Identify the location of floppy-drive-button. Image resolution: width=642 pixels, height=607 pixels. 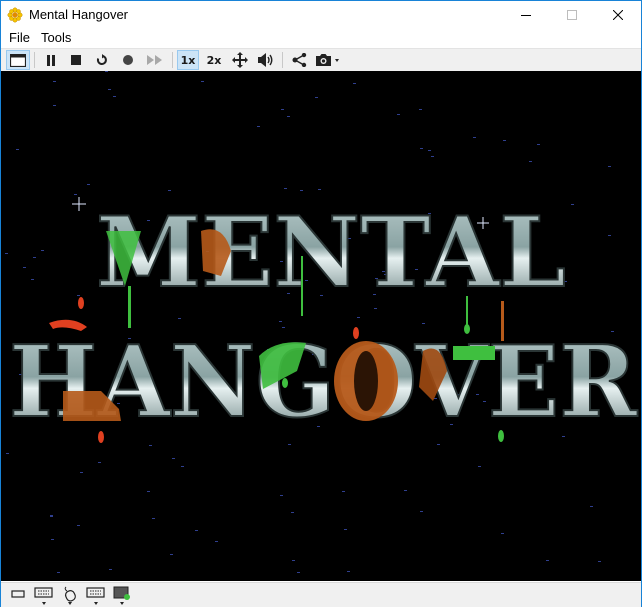
(18, 596).